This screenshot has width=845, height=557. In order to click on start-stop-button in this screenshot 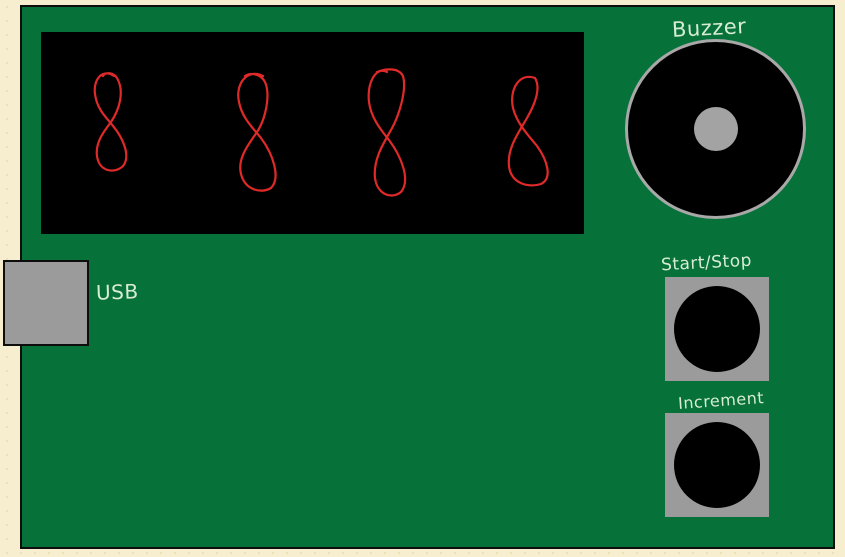, I will do `click(717, 329)`.